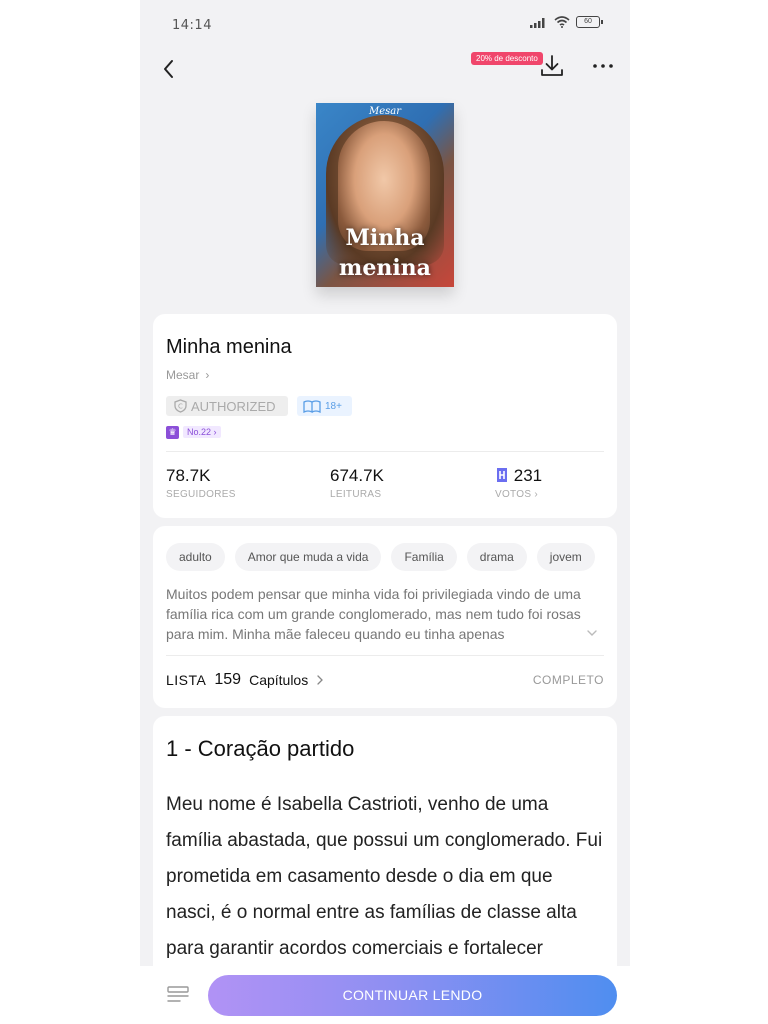 Image resolution: width=768 pixels, height=1024 pixels. What do you see at coordinates (324, 406) in the screenshot?
I see `age-rating-badge: 18+` at bounding box center [324, 406].